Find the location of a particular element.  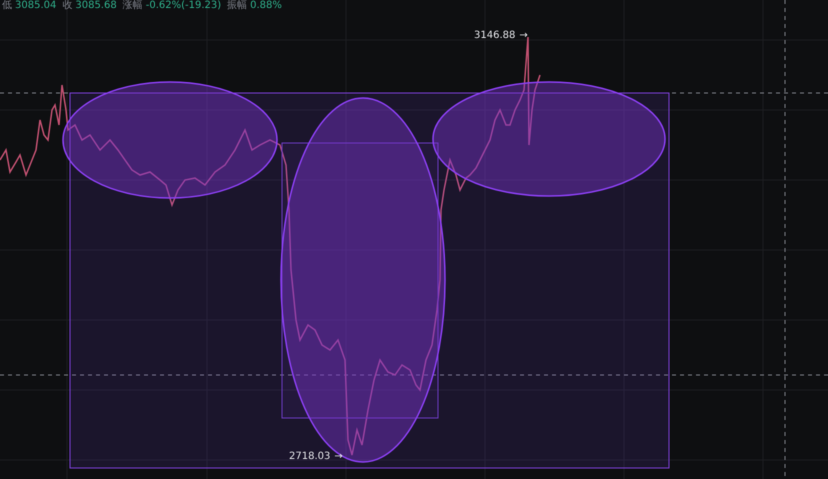

stat-label: 涨幅 is located at coordinates (132, 6).